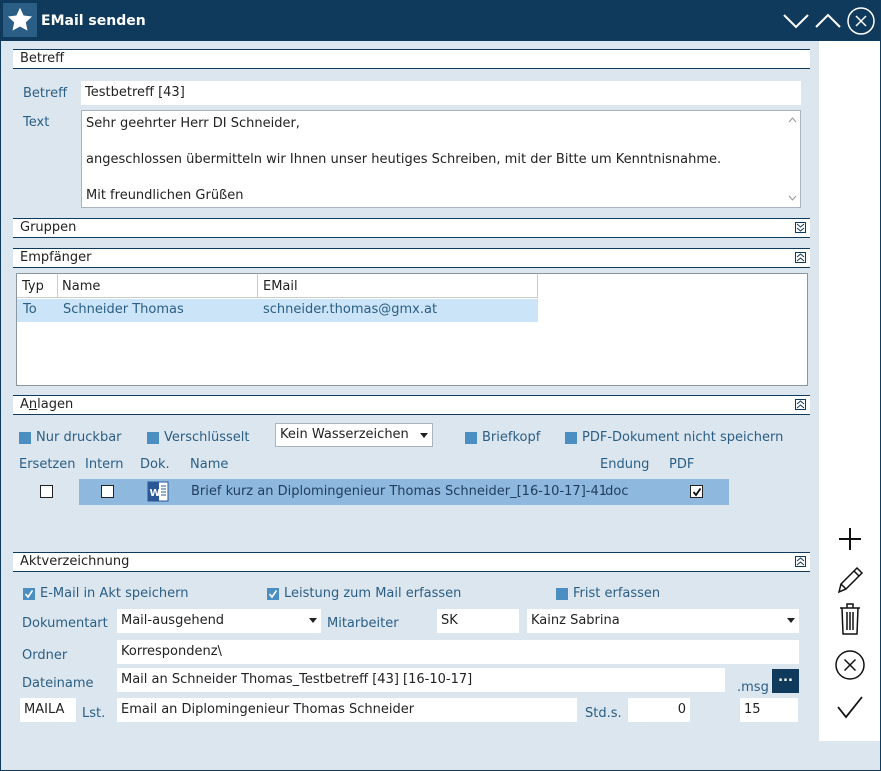  I want to click on gruppen-section-header: Gruppen, so click(411, 228).